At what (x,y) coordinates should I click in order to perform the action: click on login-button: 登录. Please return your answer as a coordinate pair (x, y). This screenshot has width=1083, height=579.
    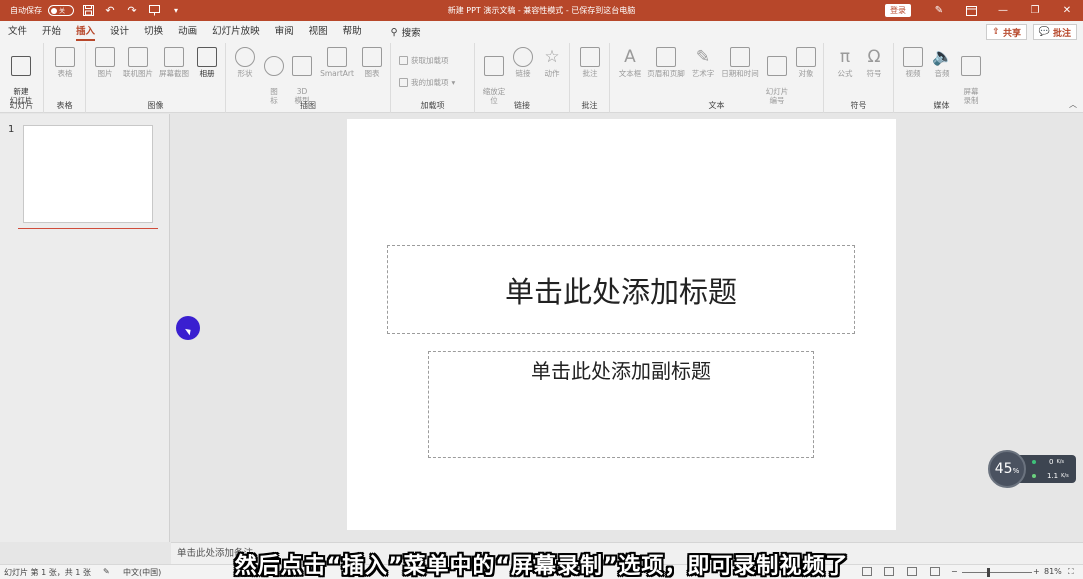
    Looking at the image, I should click on (898, 10).